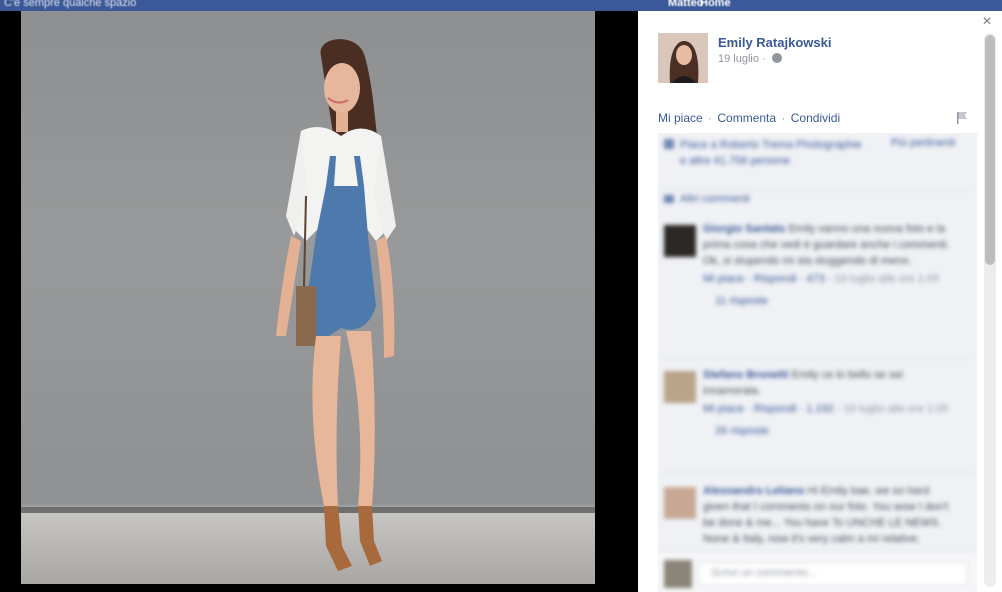 Image resolution: width=1002 pixels, height=592 pixels. I want to click on most-relevant-dropdown: Più pertinenti, so click(923, 143).